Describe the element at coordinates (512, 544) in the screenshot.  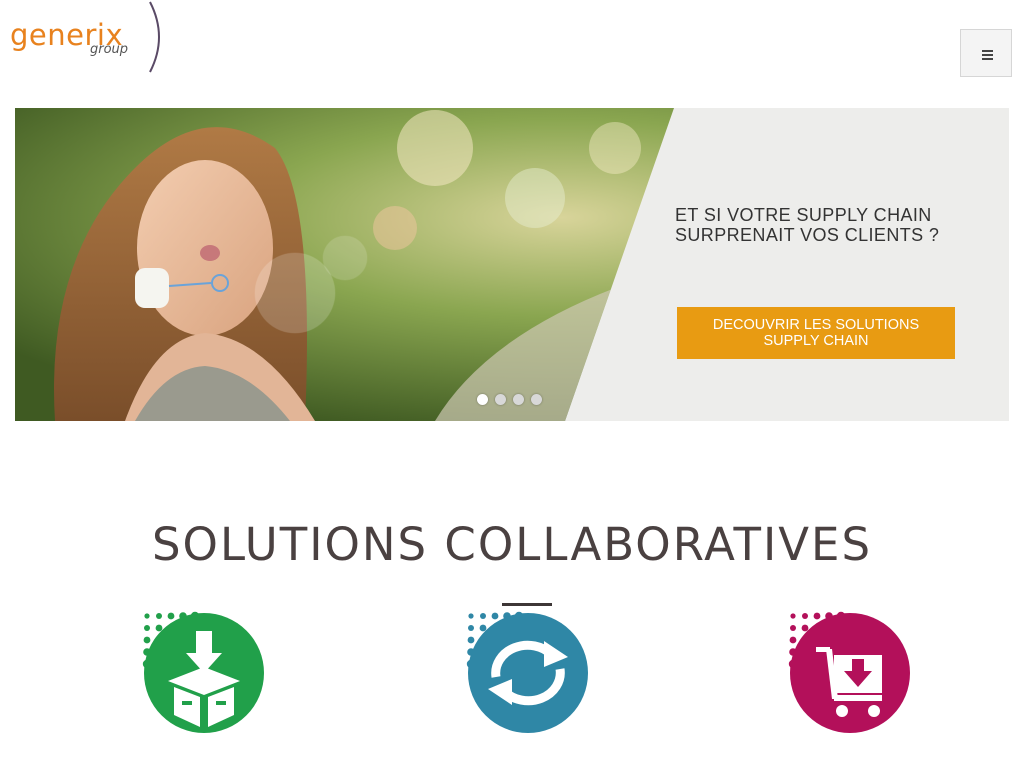
I see `section-title: SOLUTIONS COLLABORATIVES` at that location.